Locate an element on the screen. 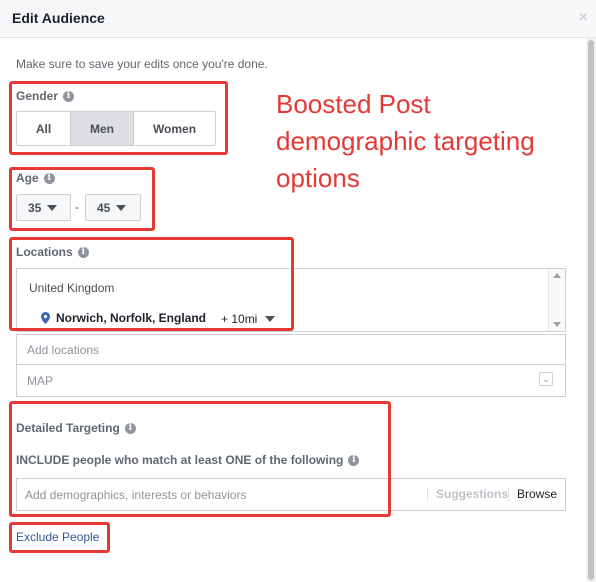 The height and width of the screenshot is (582, 596). location-list-scrollbar is located at coordinates (556, 300).